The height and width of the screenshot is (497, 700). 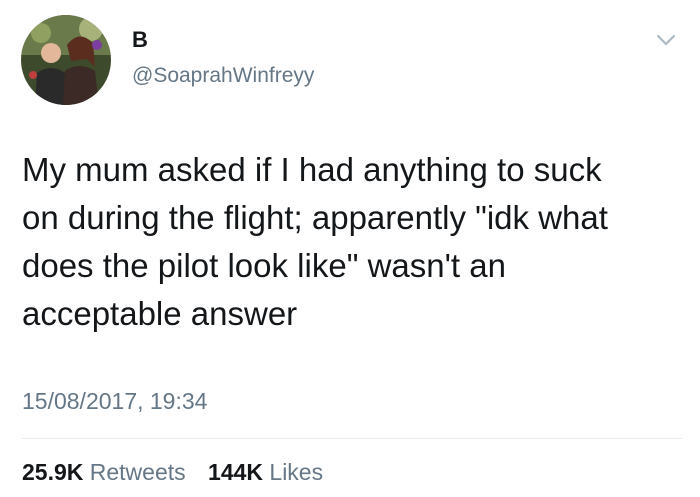 What do you see at coordinates (265, 472) in the screenshot?
I see `likes-stat: 144K Likes` at bounding box center [265, 472].